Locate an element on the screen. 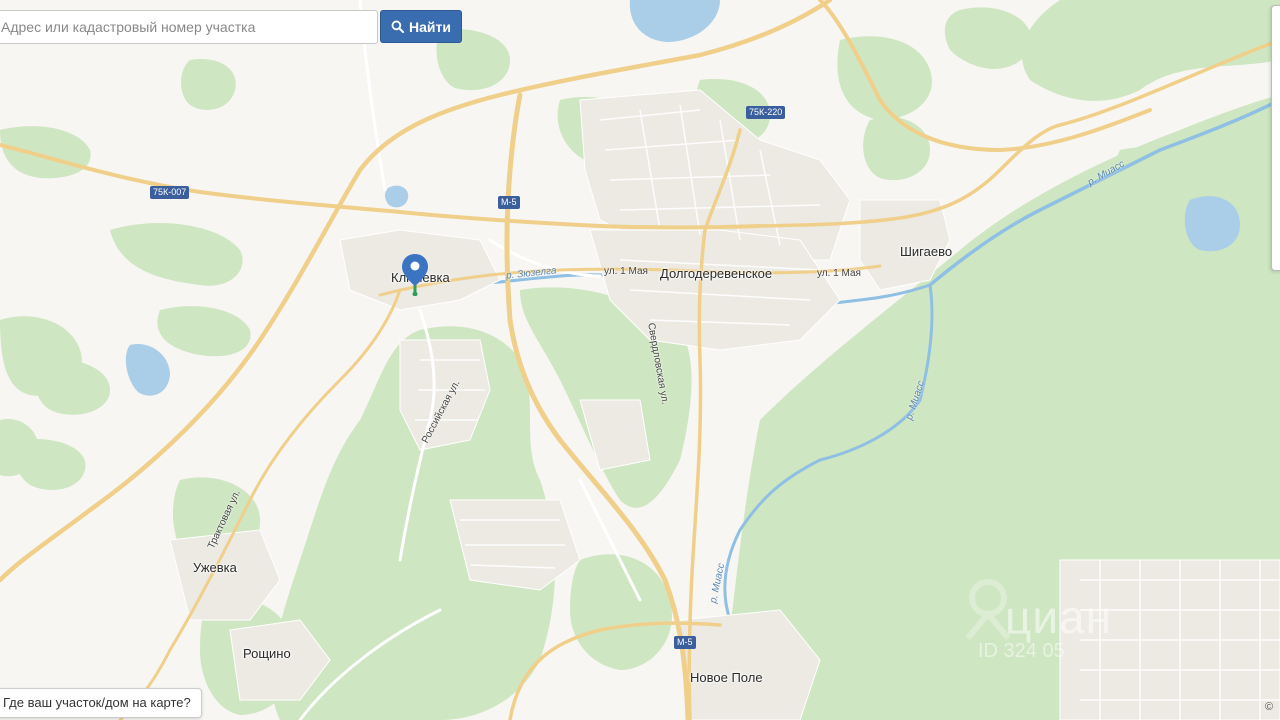  place-label-uzhevka: Ужевка is located at coordinates (215, 567).